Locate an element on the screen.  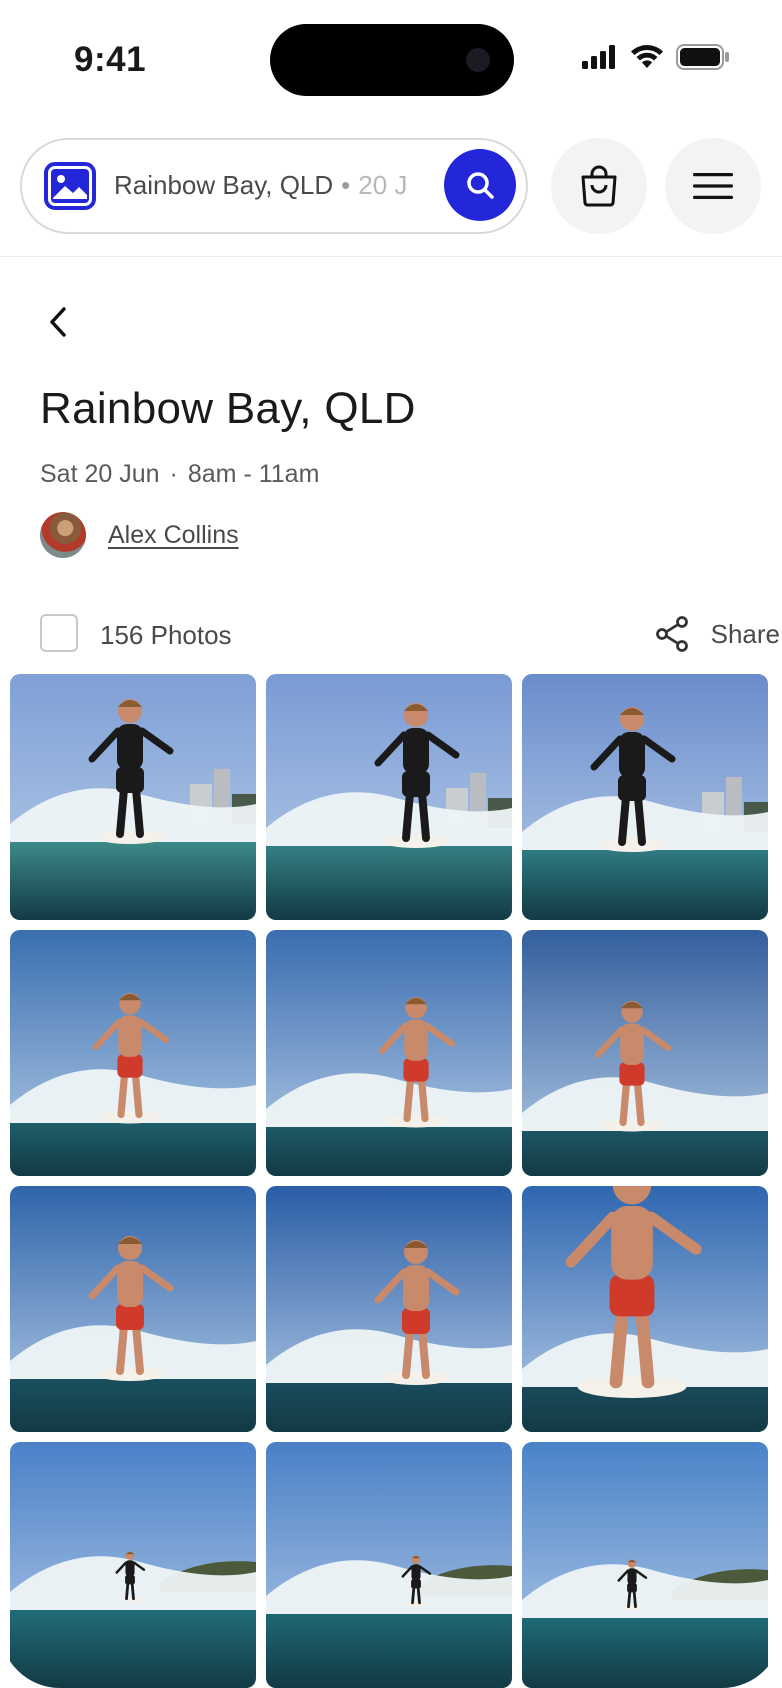
top-bar: Rainbow Bay, QLD • 20 J is located at coordinates (391, 197).